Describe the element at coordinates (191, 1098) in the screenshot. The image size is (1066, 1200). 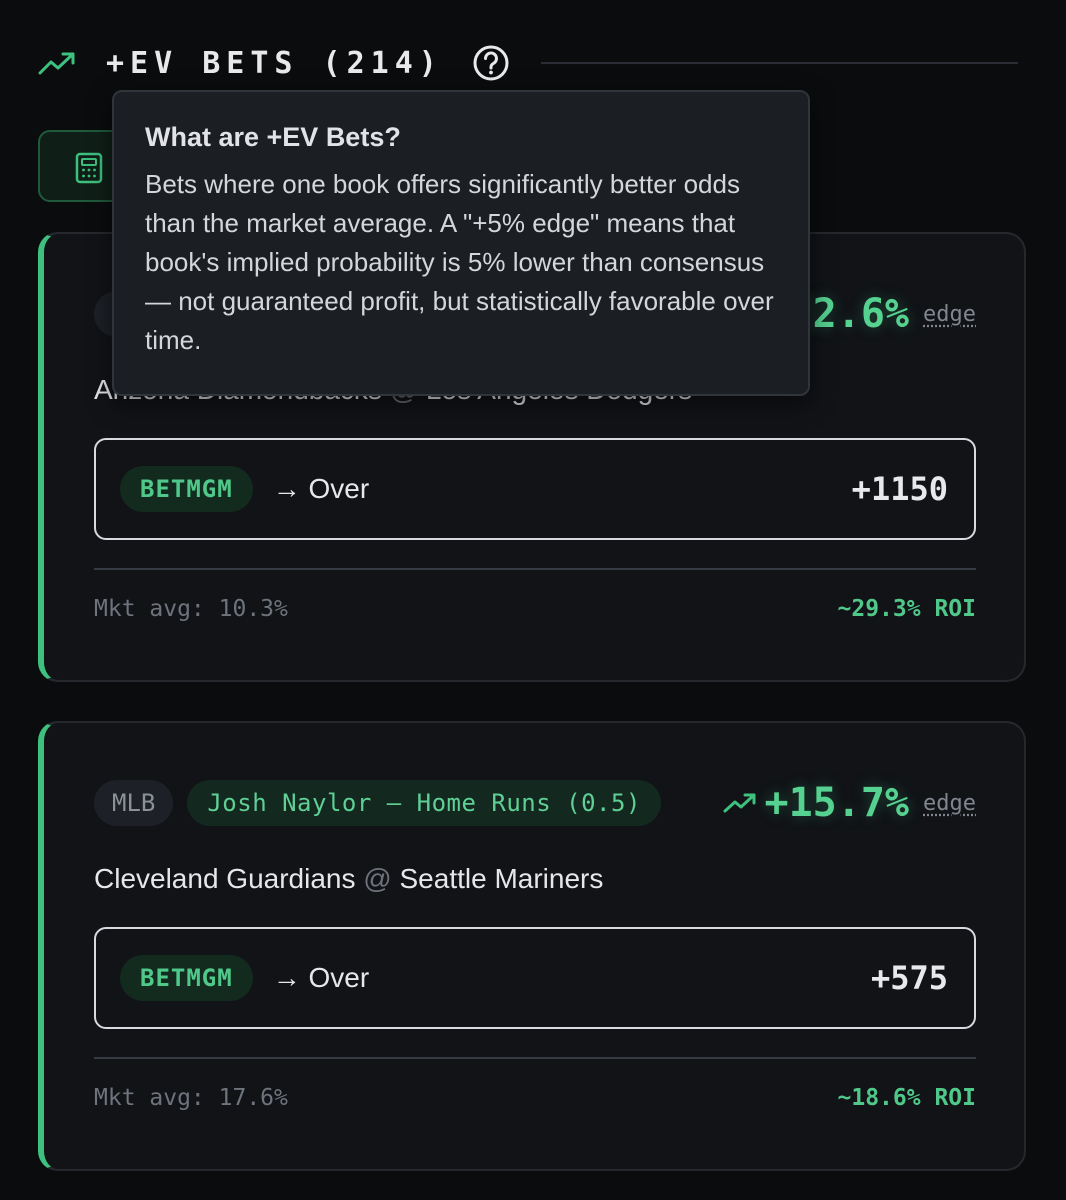
I see `market-average: Mkt avg: 17.6%` at that location.